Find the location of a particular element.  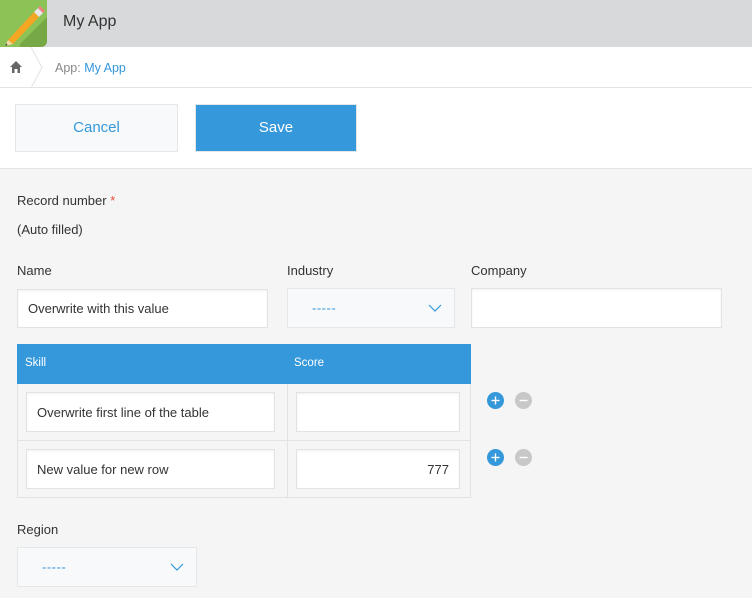

record-number-label: Record number * is located at coordinates (66, 200).